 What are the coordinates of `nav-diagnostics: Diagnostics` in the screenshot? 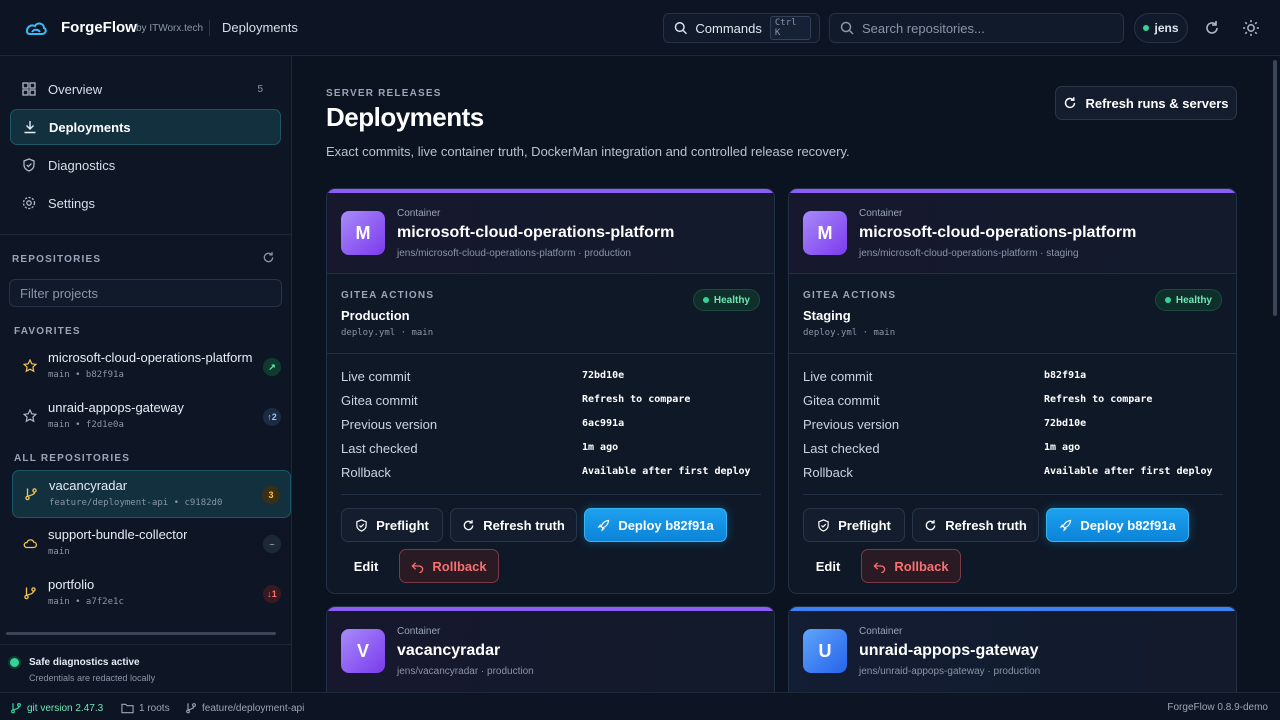 It's located at (145, 165).